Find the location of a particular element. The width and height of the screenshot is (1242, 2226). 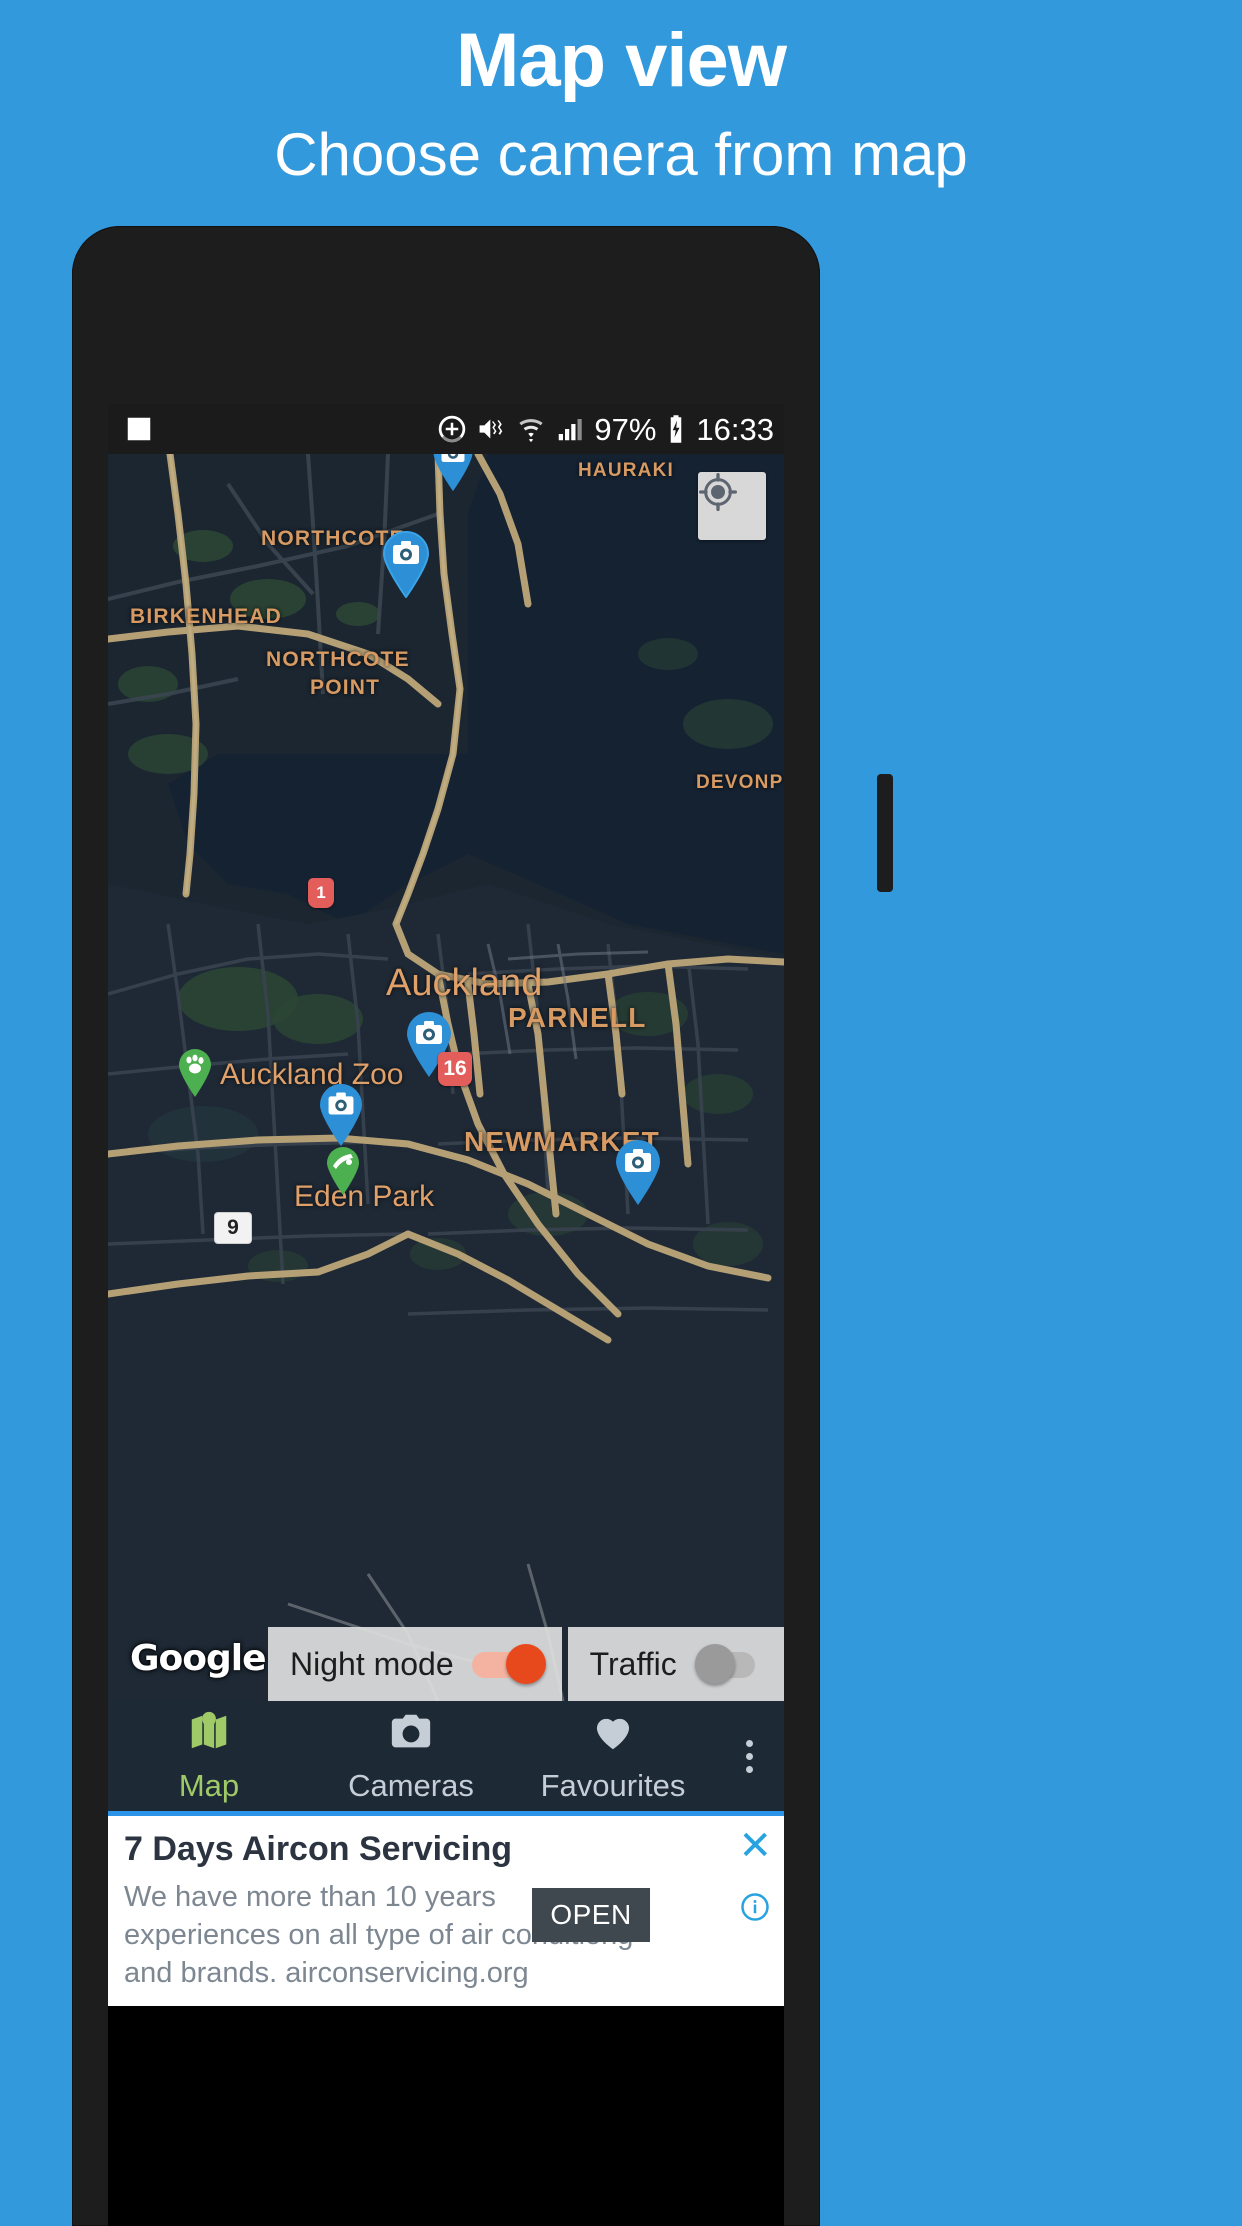

traffic-switch is located at coordinates (731, 1664).